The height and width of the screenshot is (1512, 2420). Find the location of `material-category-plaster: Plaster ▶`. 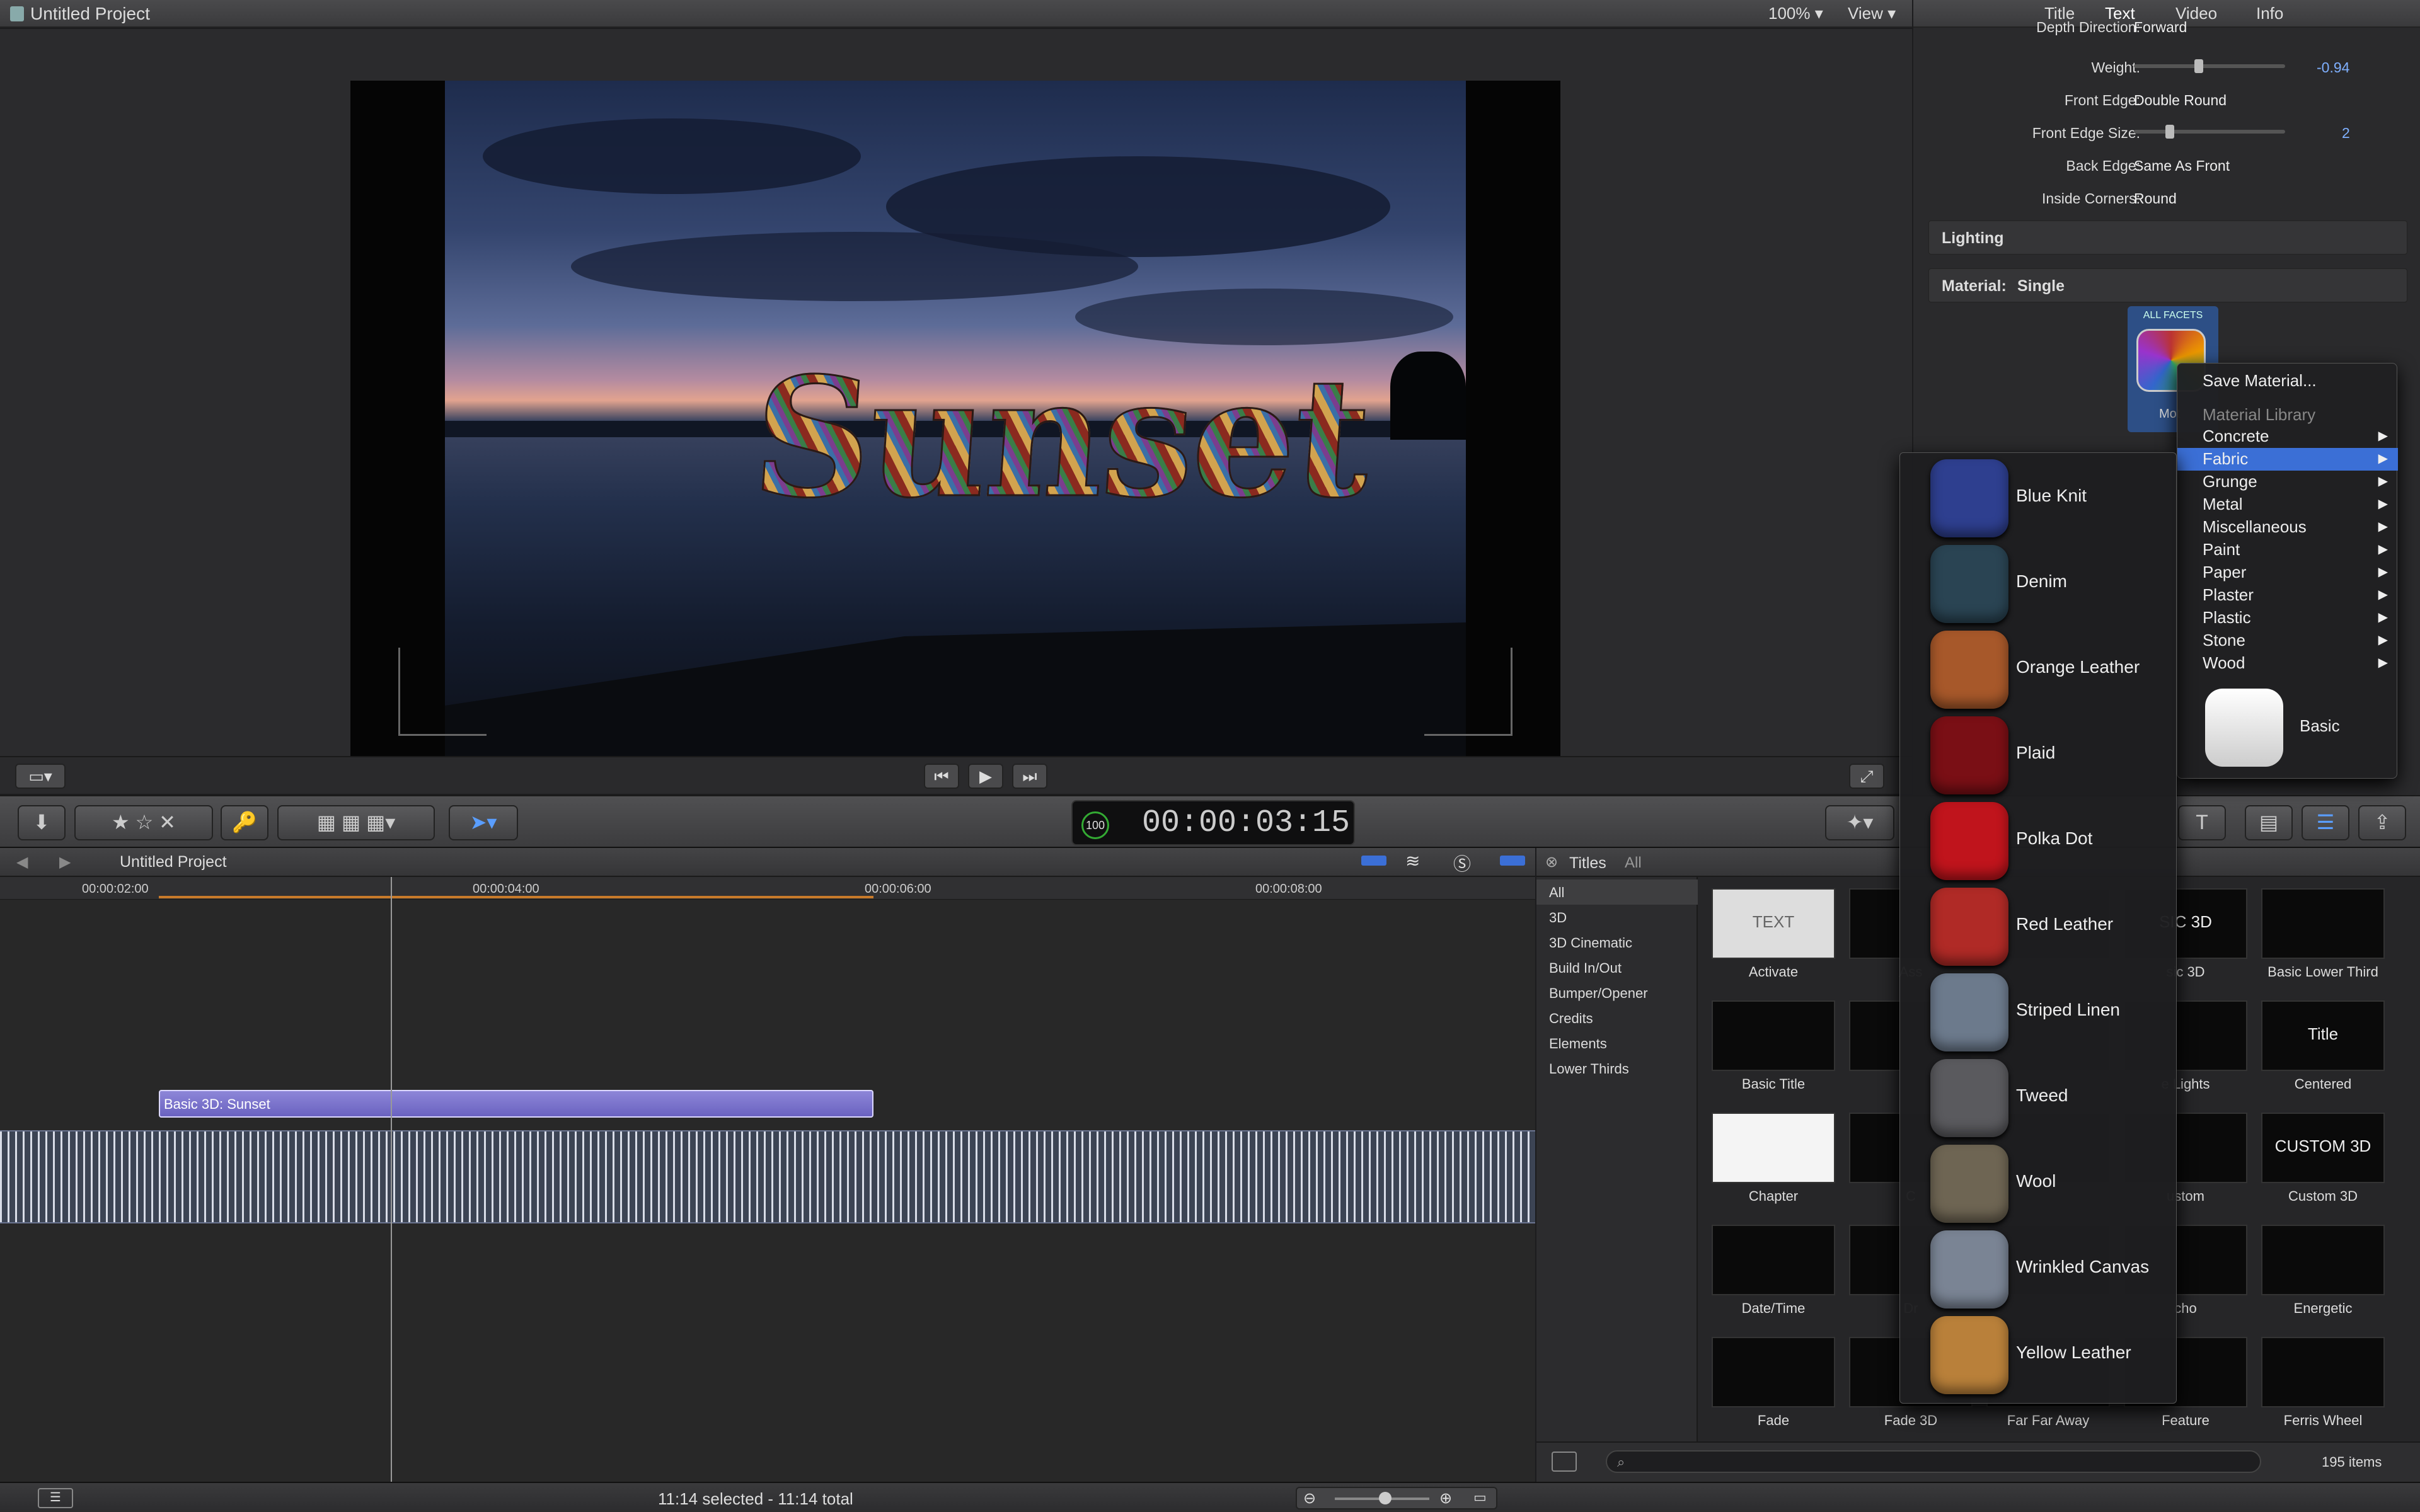

material-category-plaster: Plaster ▶ is located at coordinates (2288, 595).